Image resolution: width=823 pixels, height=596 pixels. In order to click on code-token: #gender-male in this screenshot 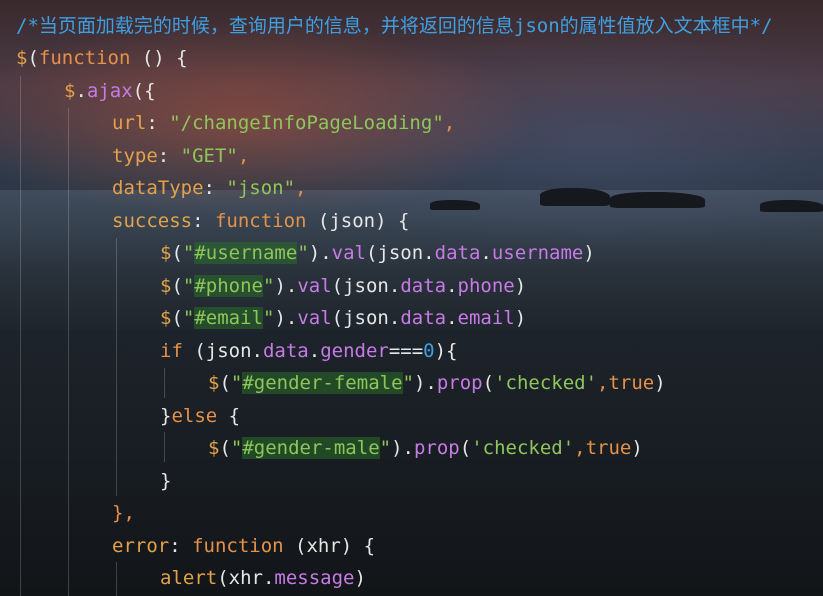, I will do `click(311, 448)`.